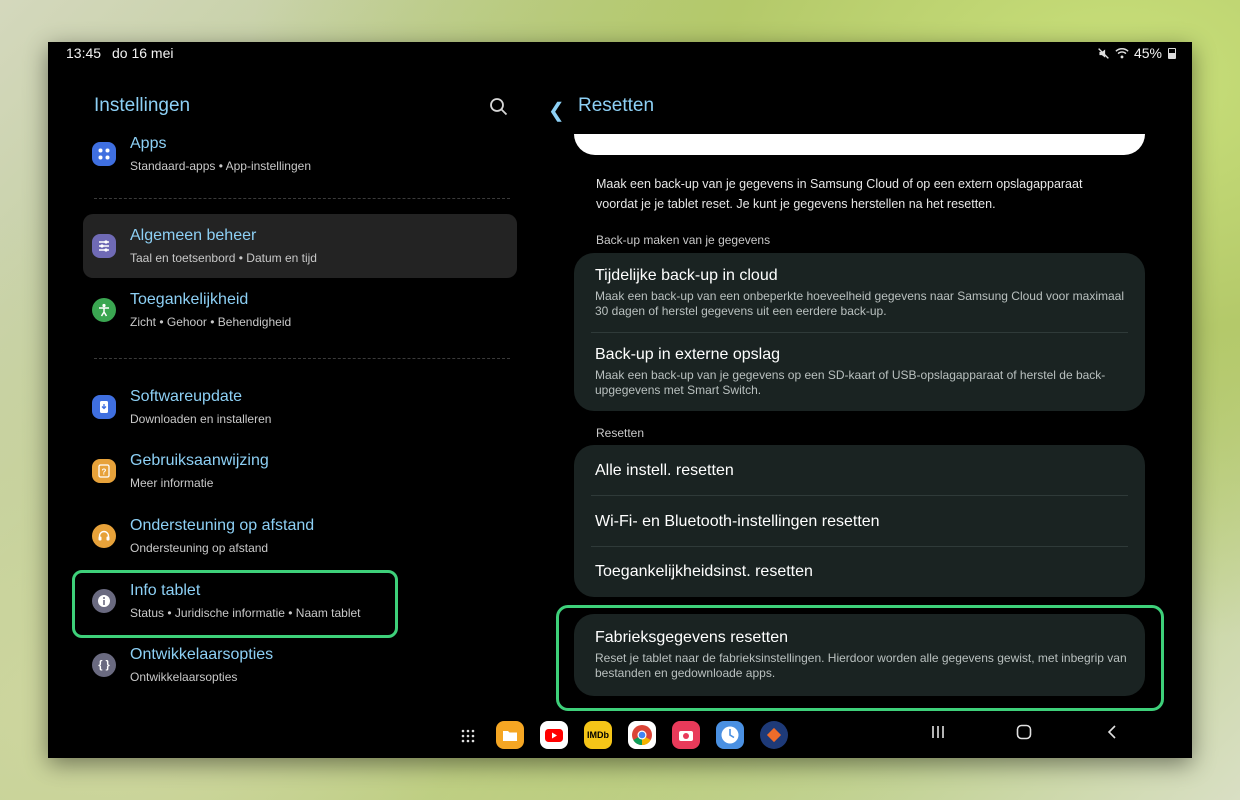 Image resolution: width=1240 pixels, height=800 pixels. What do you see at coordinates (202, 654) in the screenshot?
I see `sidebar-item-label: Ontwikkelaarsopties` at bounding box center [202, 654].